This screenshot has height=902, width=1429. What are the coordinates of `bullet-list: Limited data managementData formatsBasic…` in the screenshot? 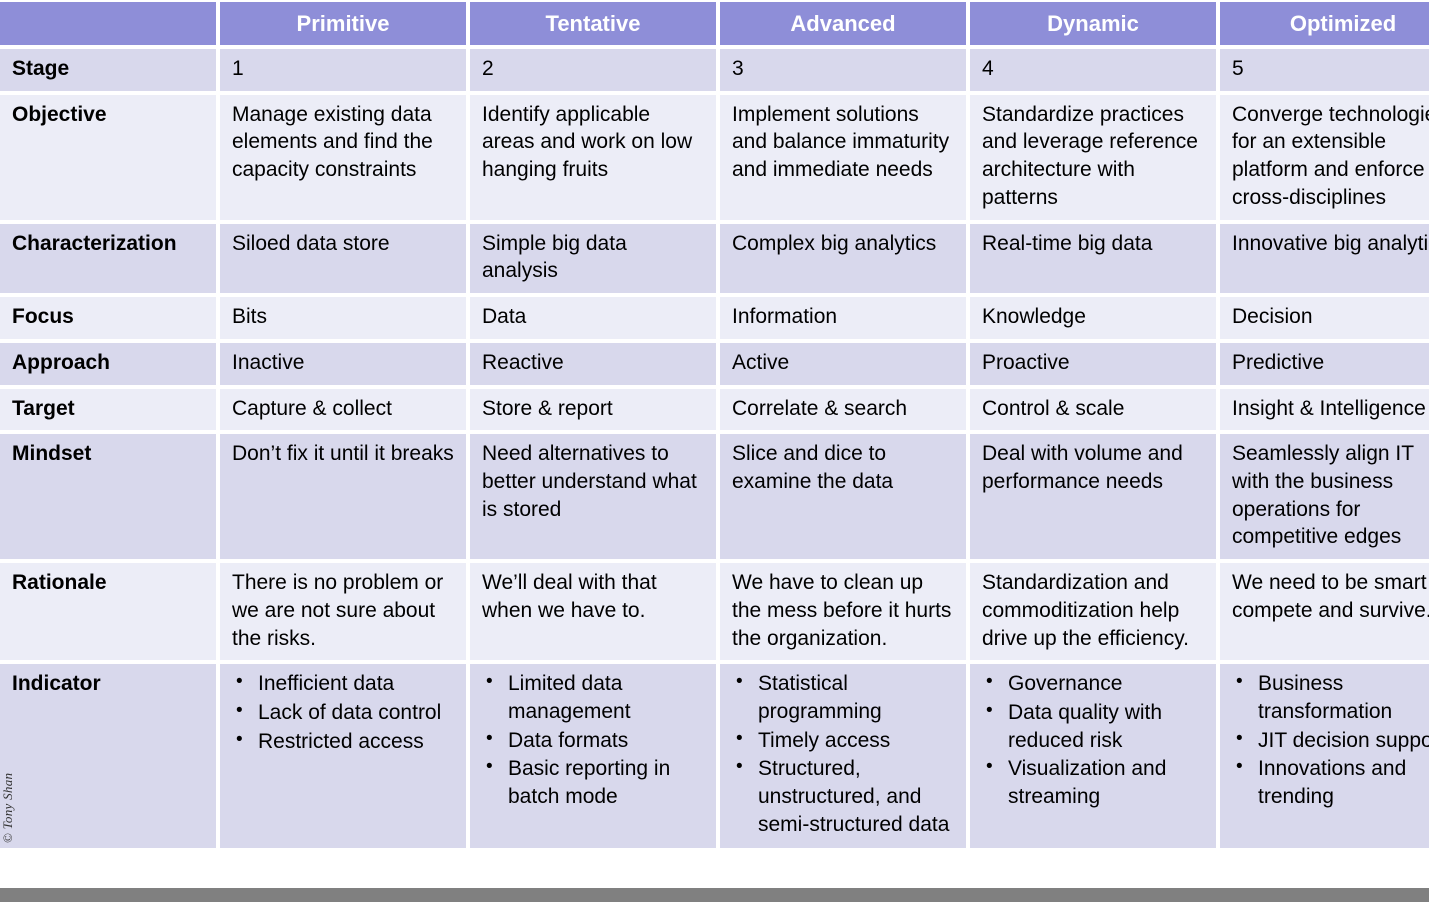 It's located at (593, 740).